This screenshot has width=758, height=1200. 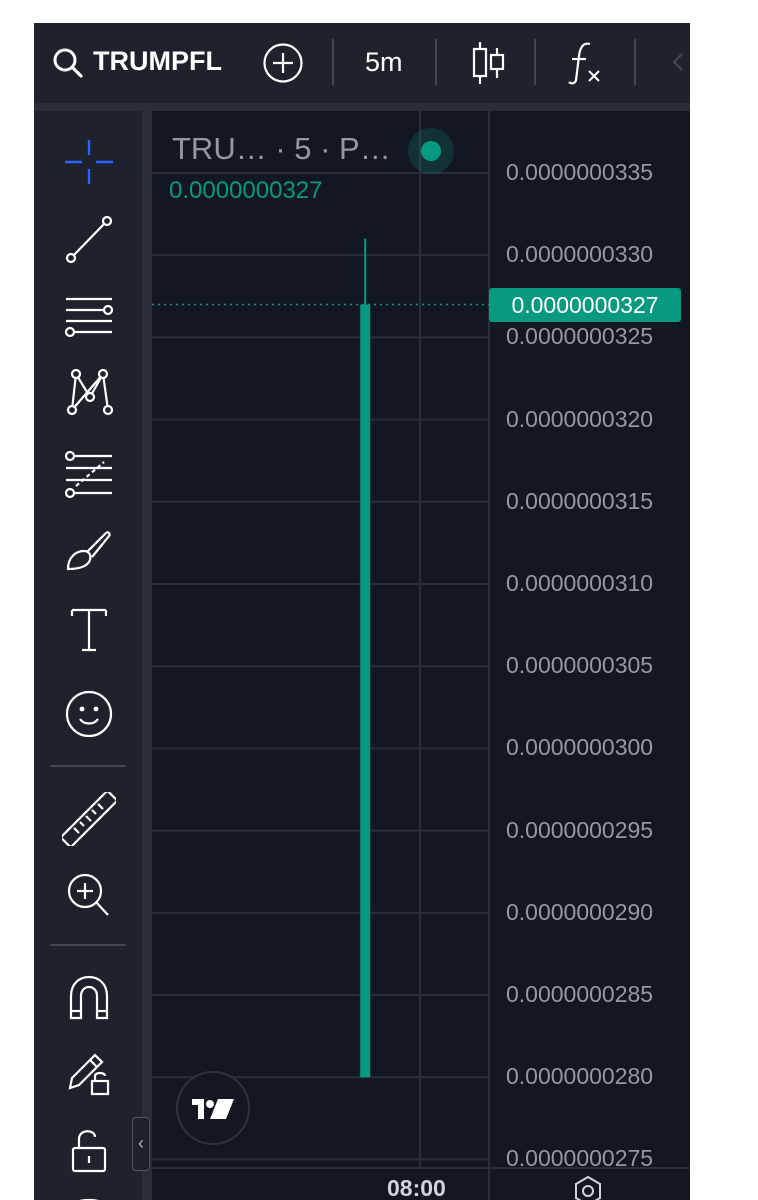 What do you see at coordinates (416, 1187) in the screenshot?
I see `time-axis-label: 08:00` at bounding box center [416, 1187].